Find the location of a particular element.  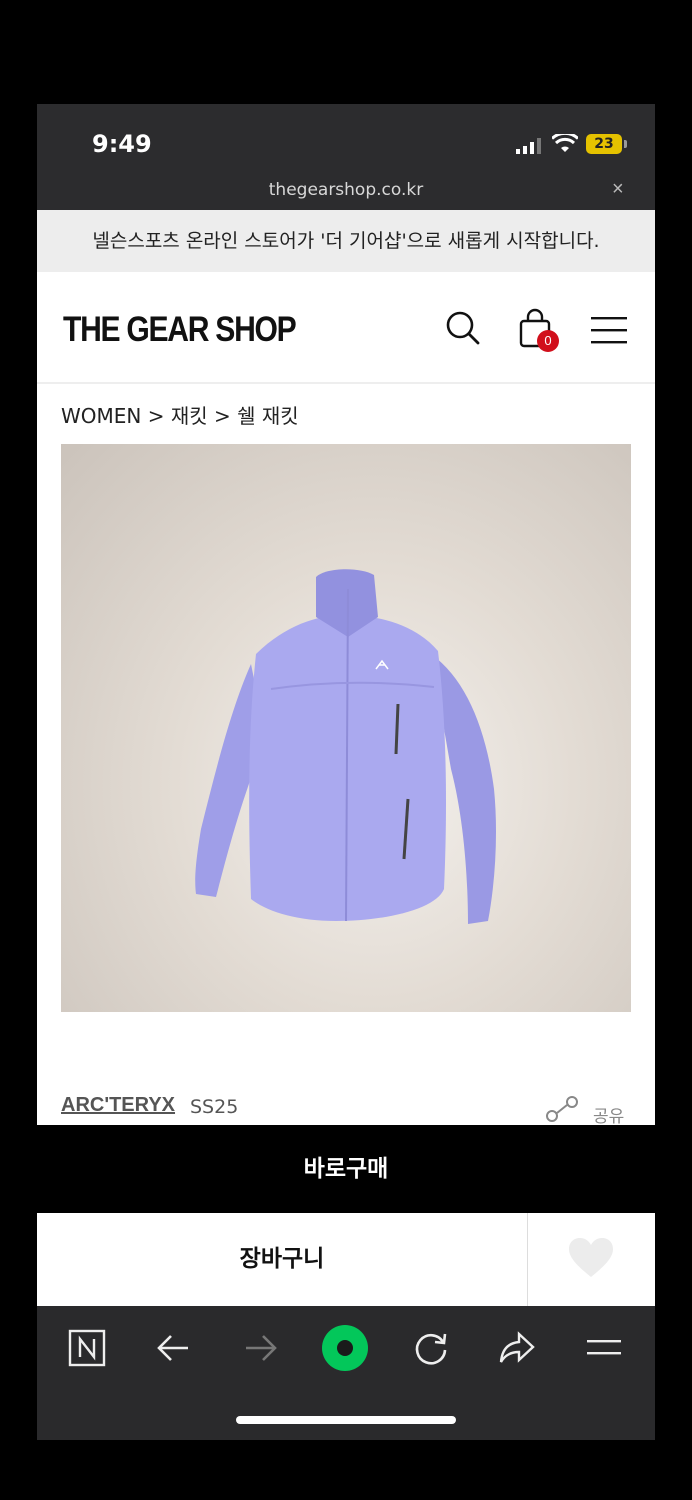

season-label: SS25 is located at coordinates (214, 1107).